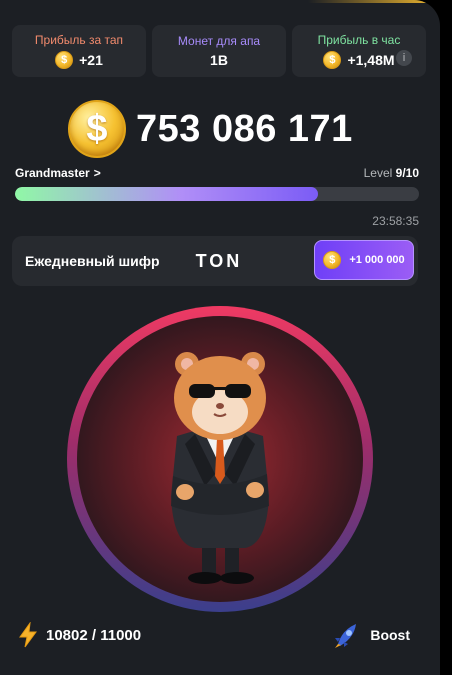 Image resolution: width=452 pixels, height=675 pixels. What do you see at coordinates (404, 58) in the screenshot?
I see `info-icon: i` at bounding box center [404, 58].